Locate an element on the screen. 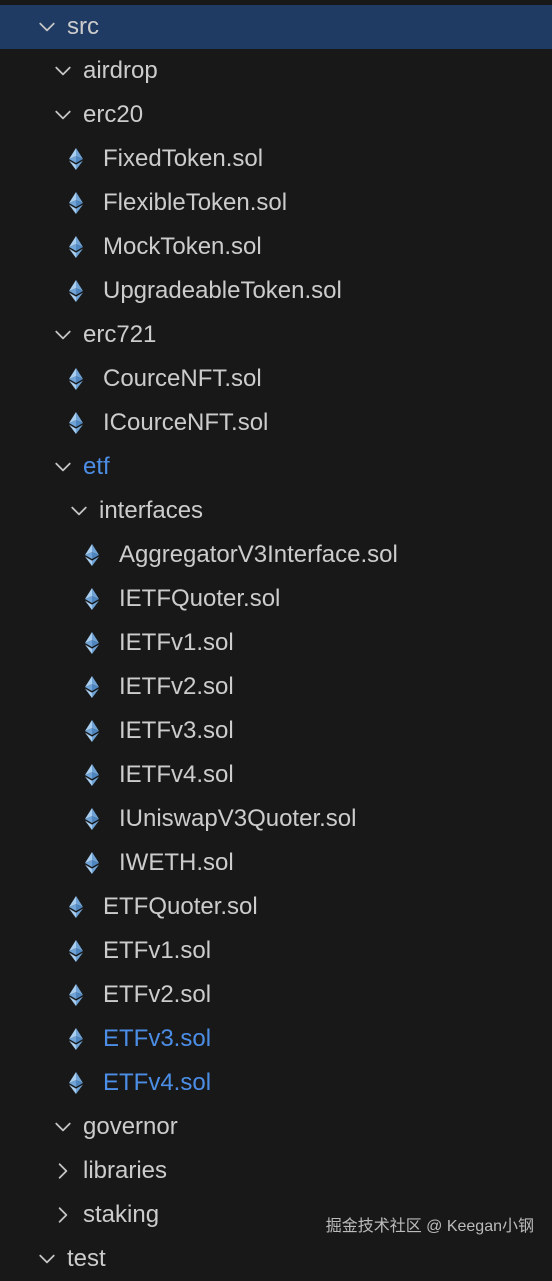 This screenshot has width=552, height=1281. folder-item-erc20: erc20 is located at coordinates (276, 115).